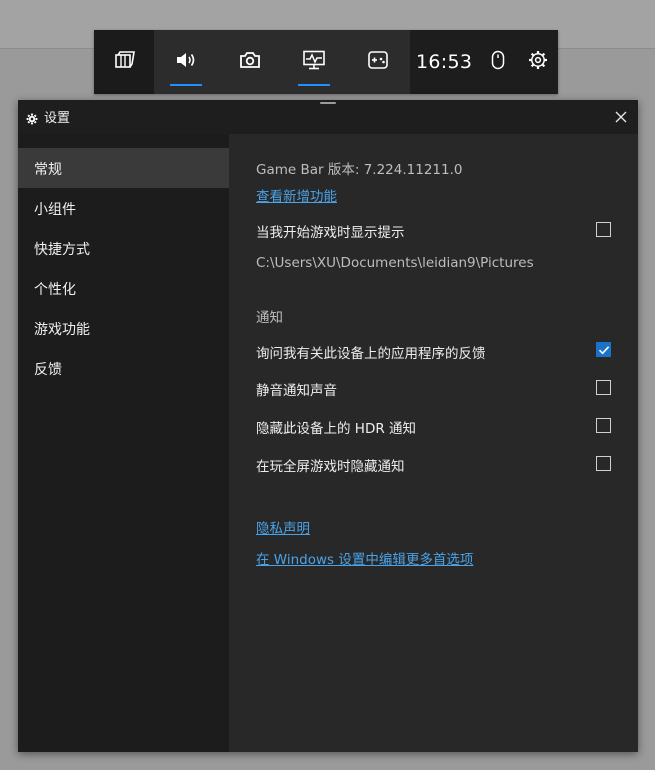  I want to click on audio-button, so click(186, 62).